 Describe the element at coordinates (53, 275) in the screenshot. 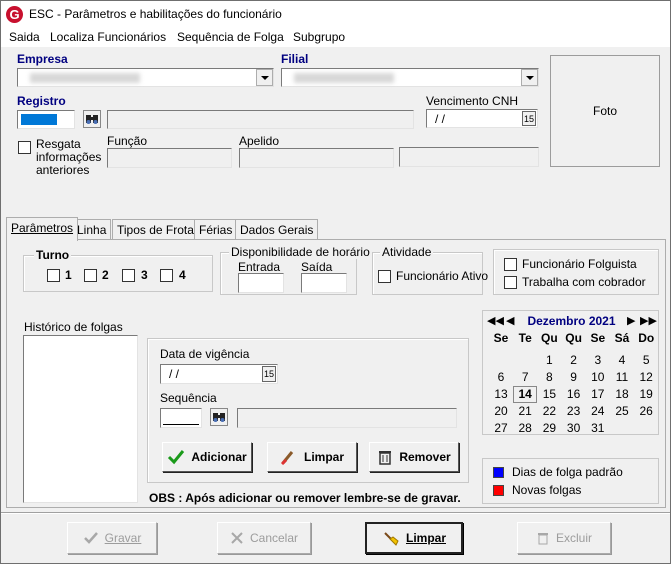

I see `turno-1-checkbox` at that location.